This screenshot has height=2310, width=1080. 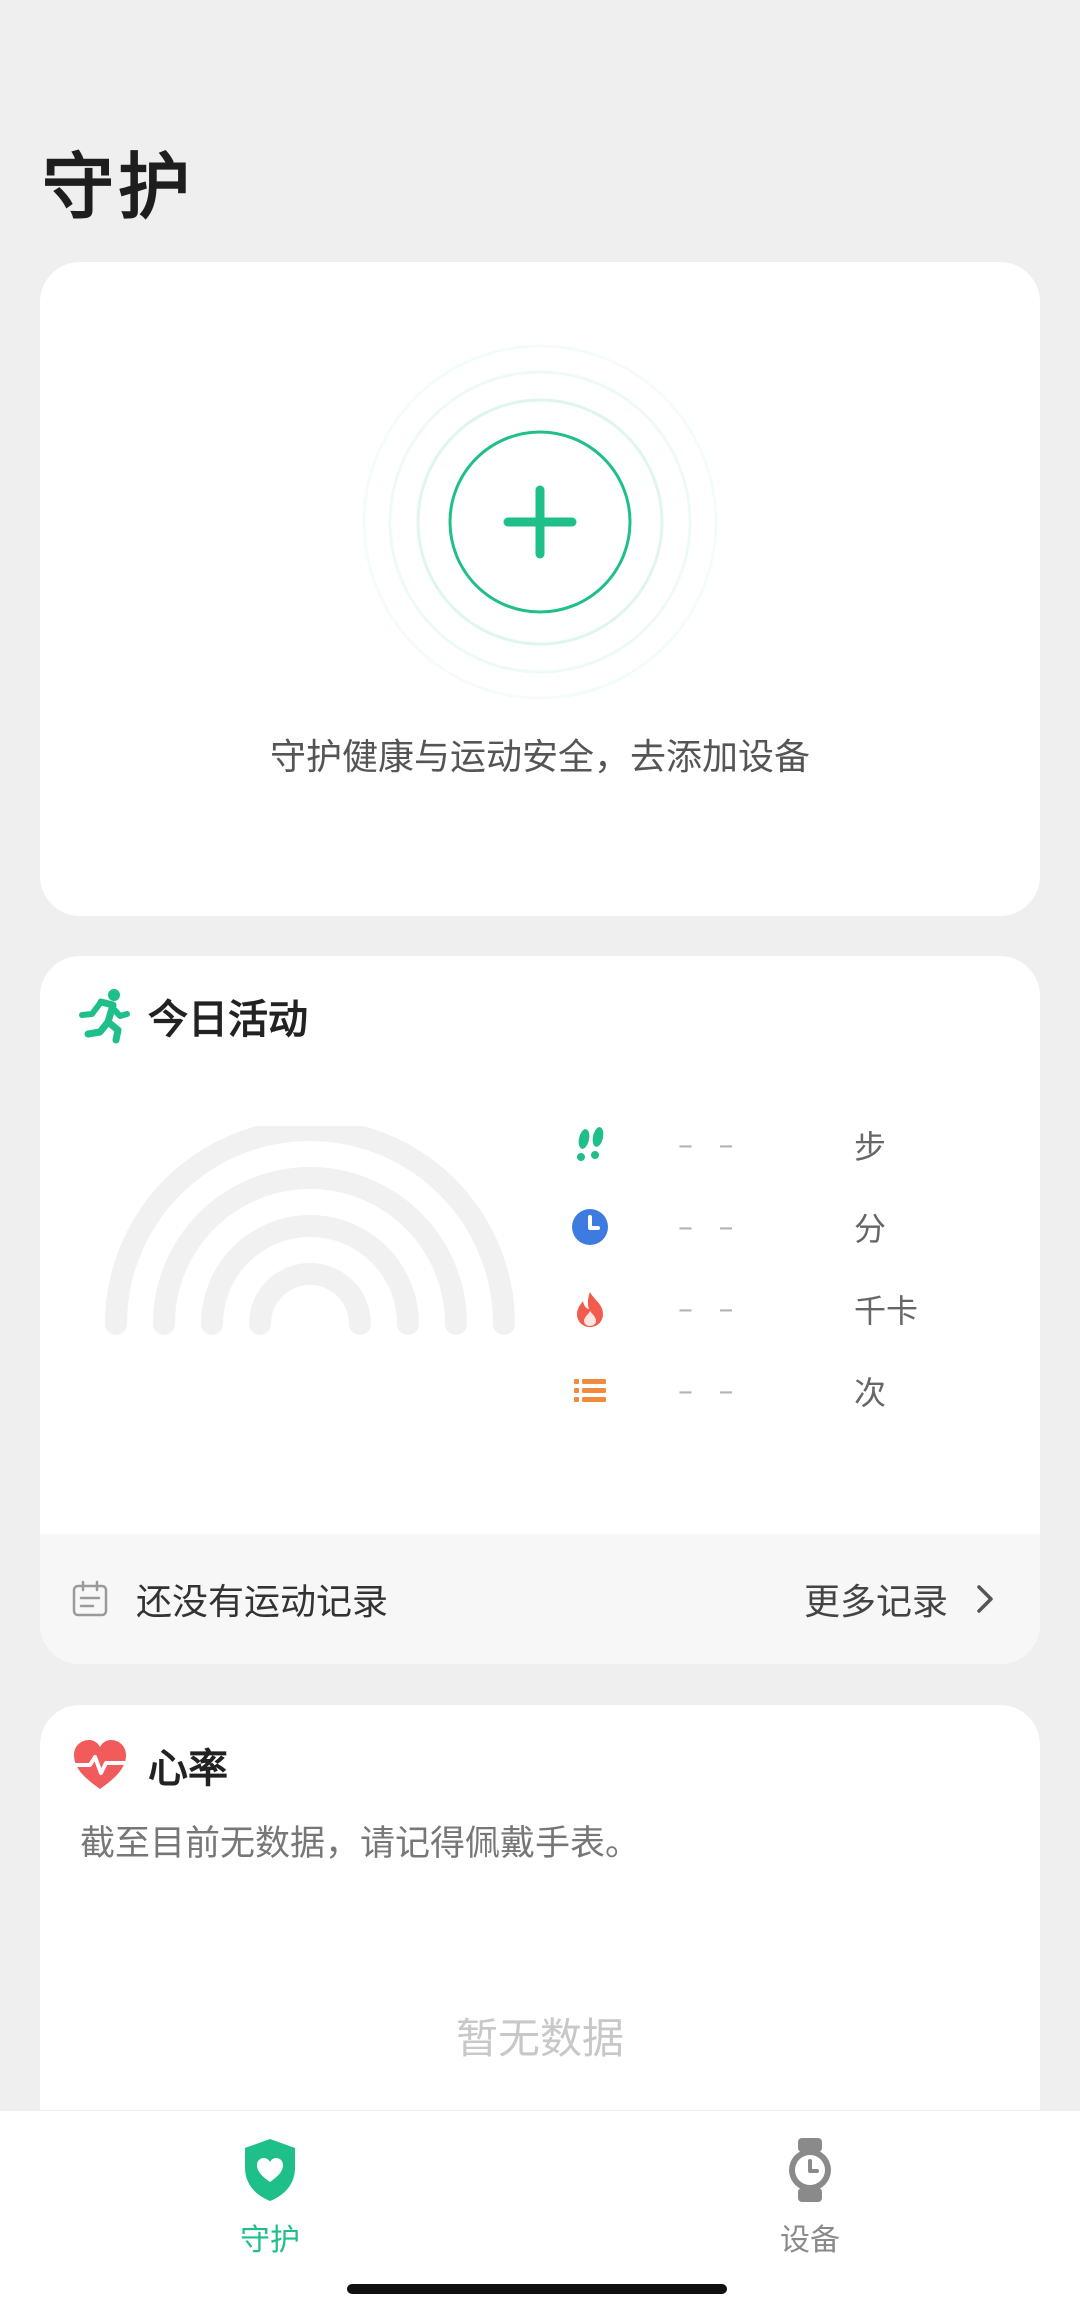 What do you see at coordinates (101, 1764) in the screenshot?
I see `heart-pulse-icon` at bounding box center [101, 1764].